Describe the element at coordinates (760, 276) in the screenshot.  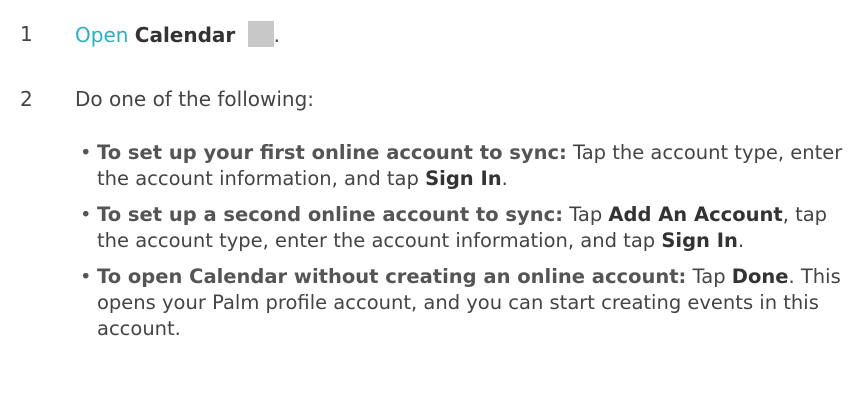
I see `done-label: Done` at that location.